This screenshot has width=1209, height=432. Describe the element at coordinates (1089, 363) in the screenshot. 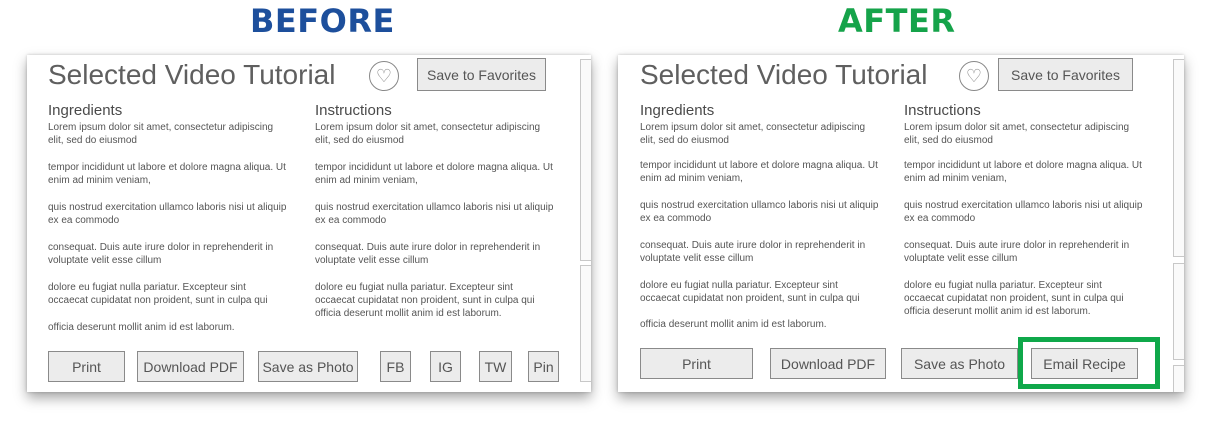

I see `email-recipe-highlight` at that location.